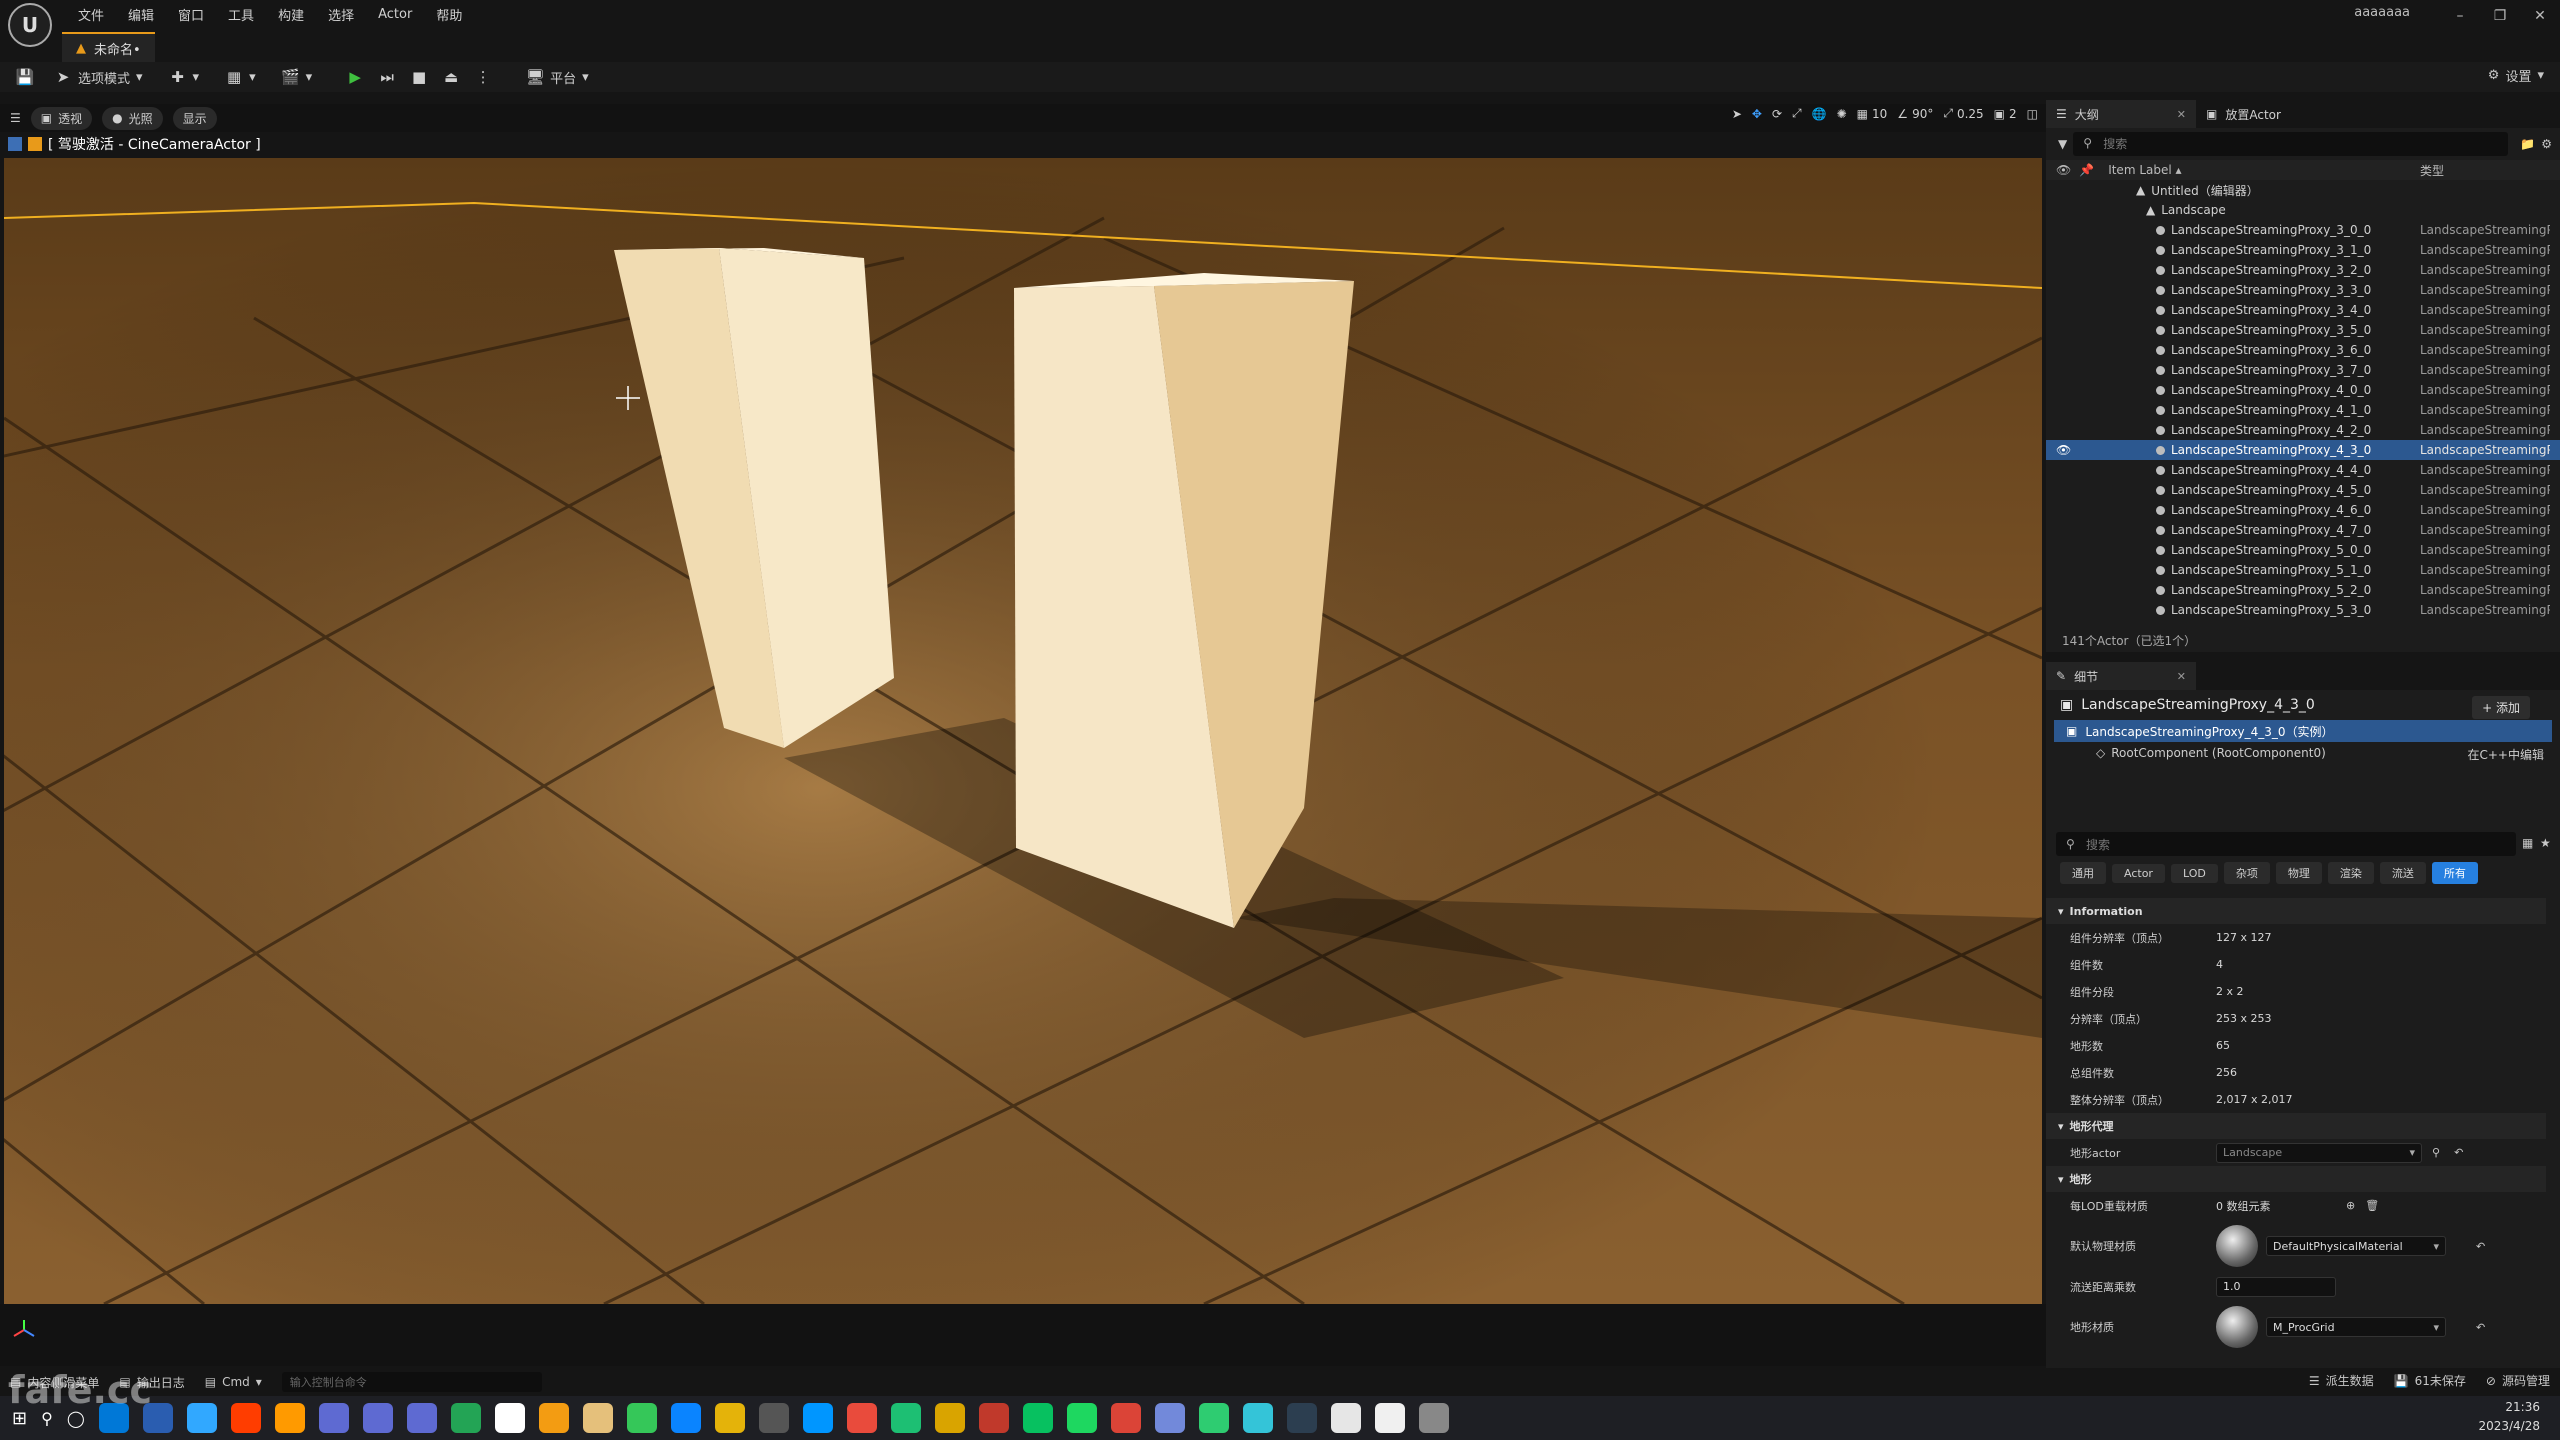  Describe the element at coordinates (341, 14) in the screenshot. I see `menu-select: 选择` at that location.